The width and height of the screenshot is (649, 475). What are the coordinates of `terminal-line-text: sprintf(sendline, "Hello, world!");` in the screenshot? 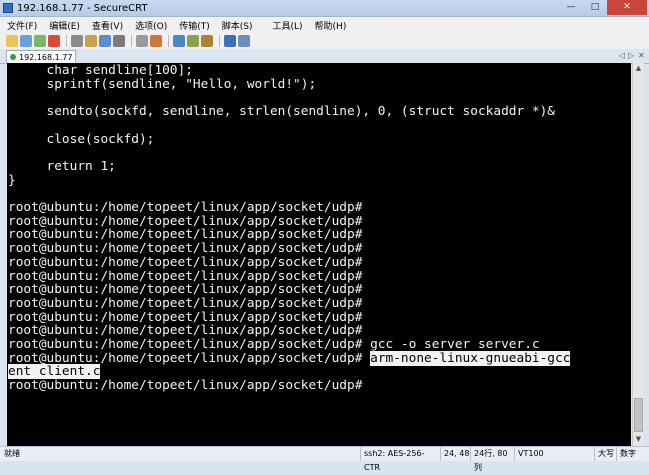 It's located at (162, 84).